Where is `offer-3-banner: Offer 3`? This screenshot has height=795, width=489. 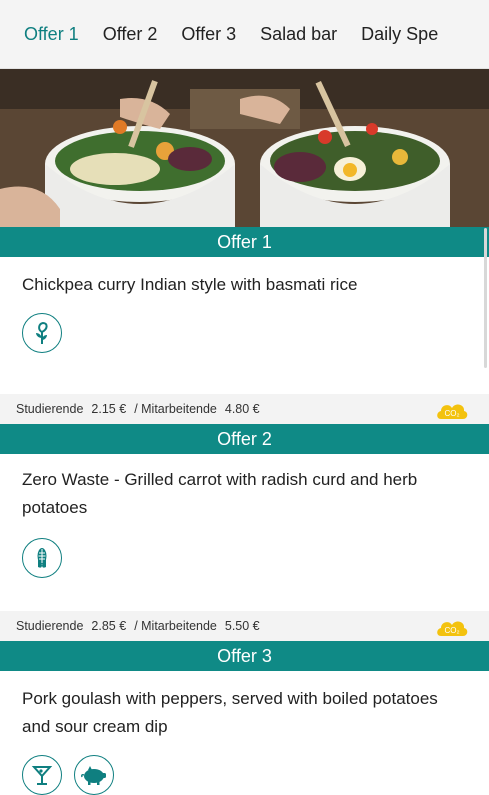 offer-3-banner: Offer 3 is located at coordinates (244, 656).